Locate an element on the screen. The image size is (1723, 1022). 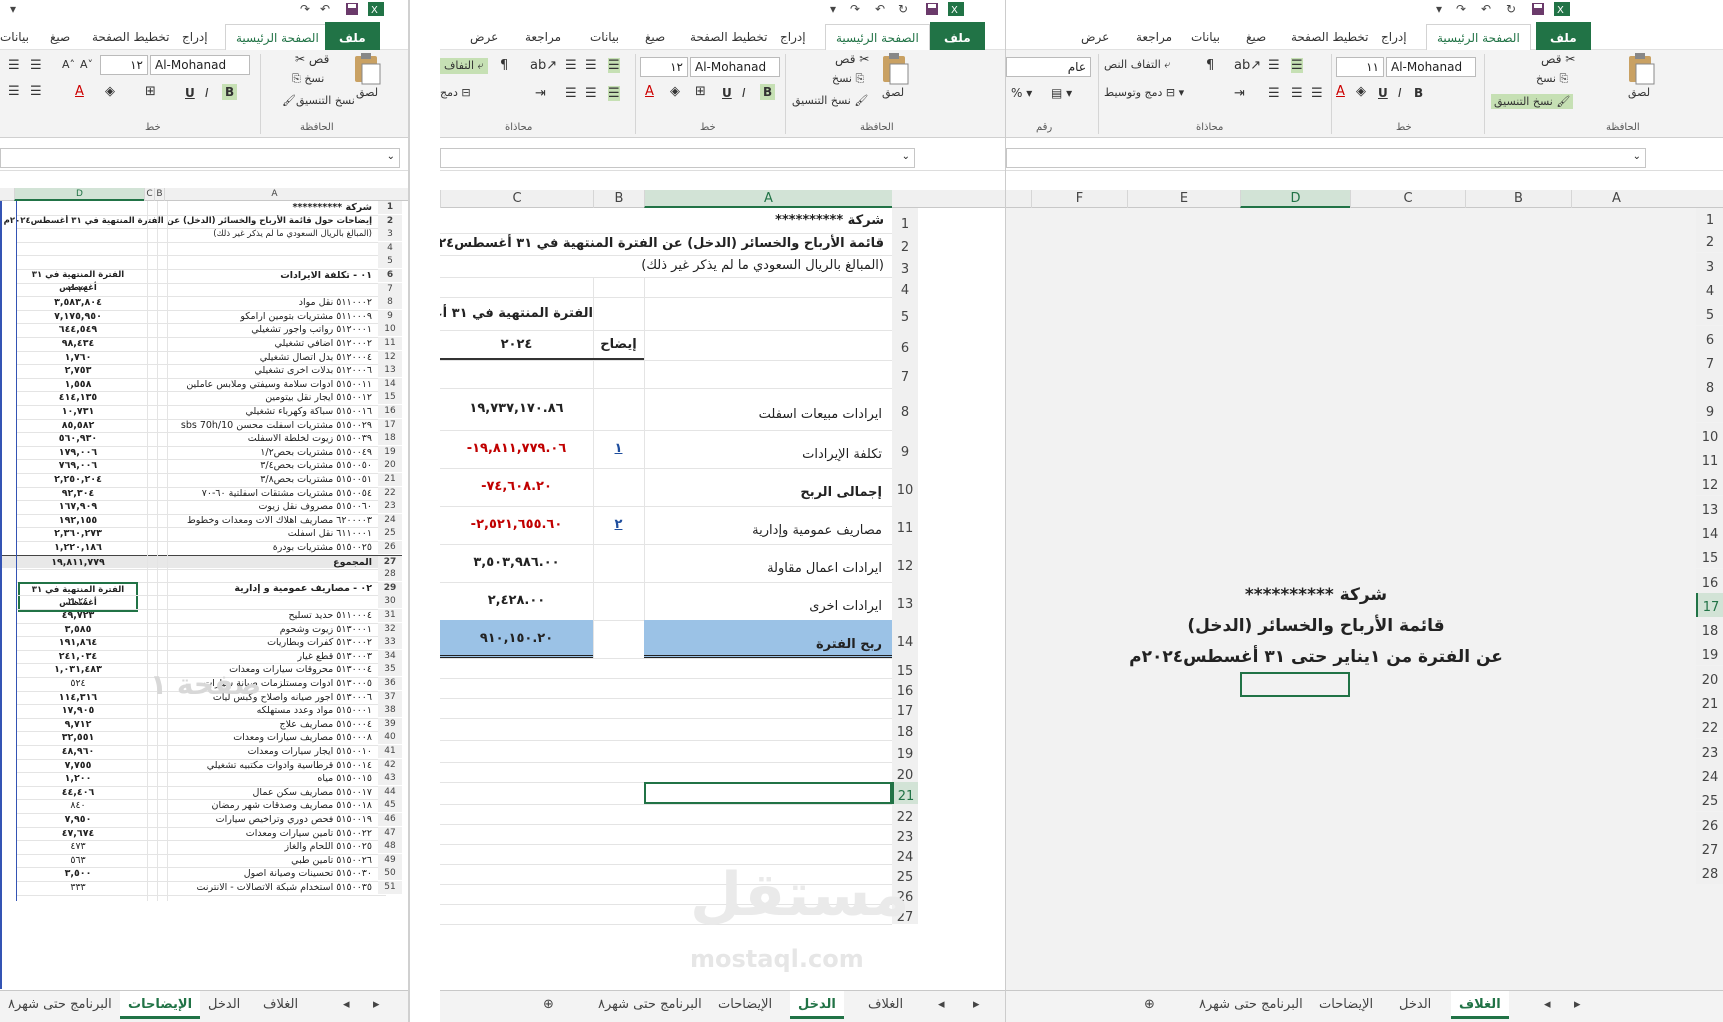
row-header: 8 is located at coordinates (905, 409).